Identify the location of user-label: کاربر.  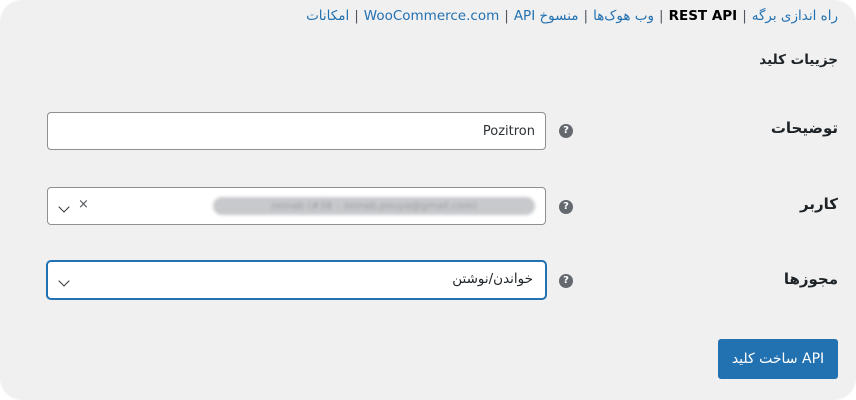
(819, 204).